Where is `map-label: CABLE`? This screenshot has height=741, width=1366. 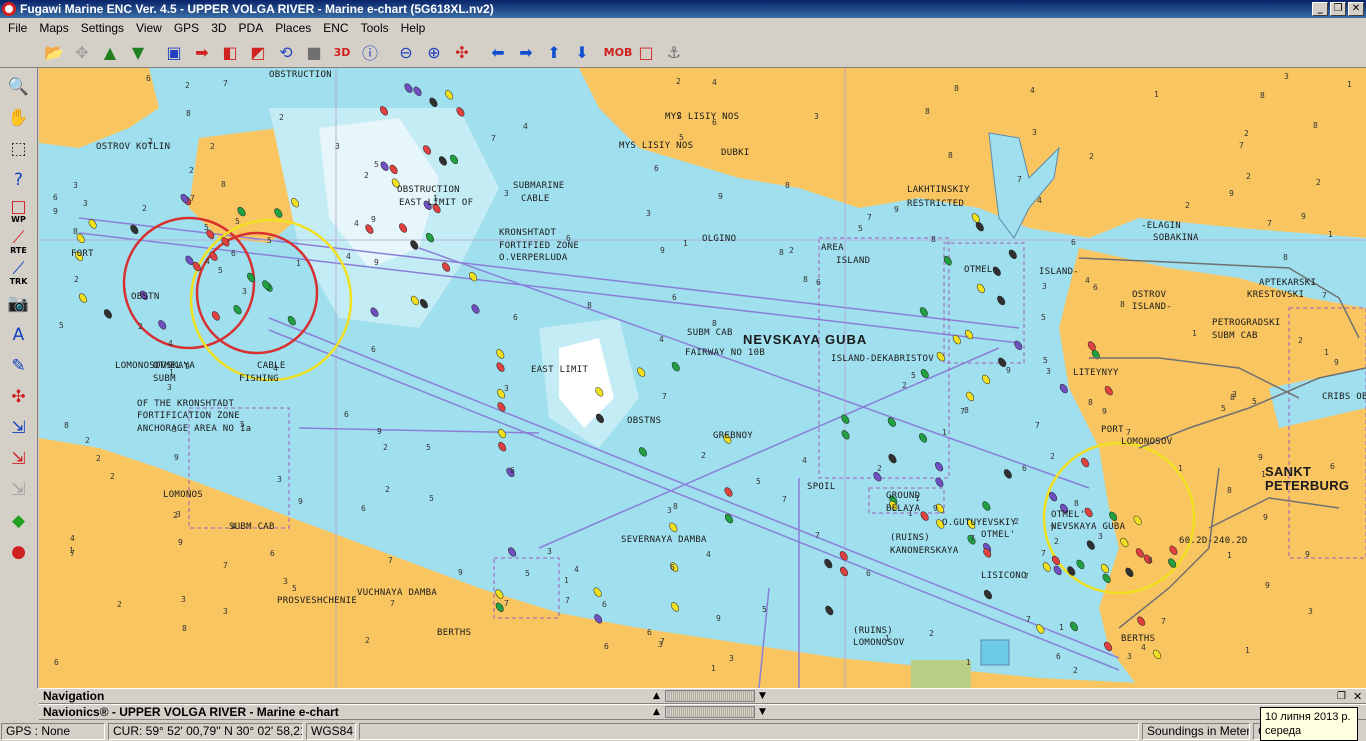 map-label: CABLE is located at coordinates (271, 366).